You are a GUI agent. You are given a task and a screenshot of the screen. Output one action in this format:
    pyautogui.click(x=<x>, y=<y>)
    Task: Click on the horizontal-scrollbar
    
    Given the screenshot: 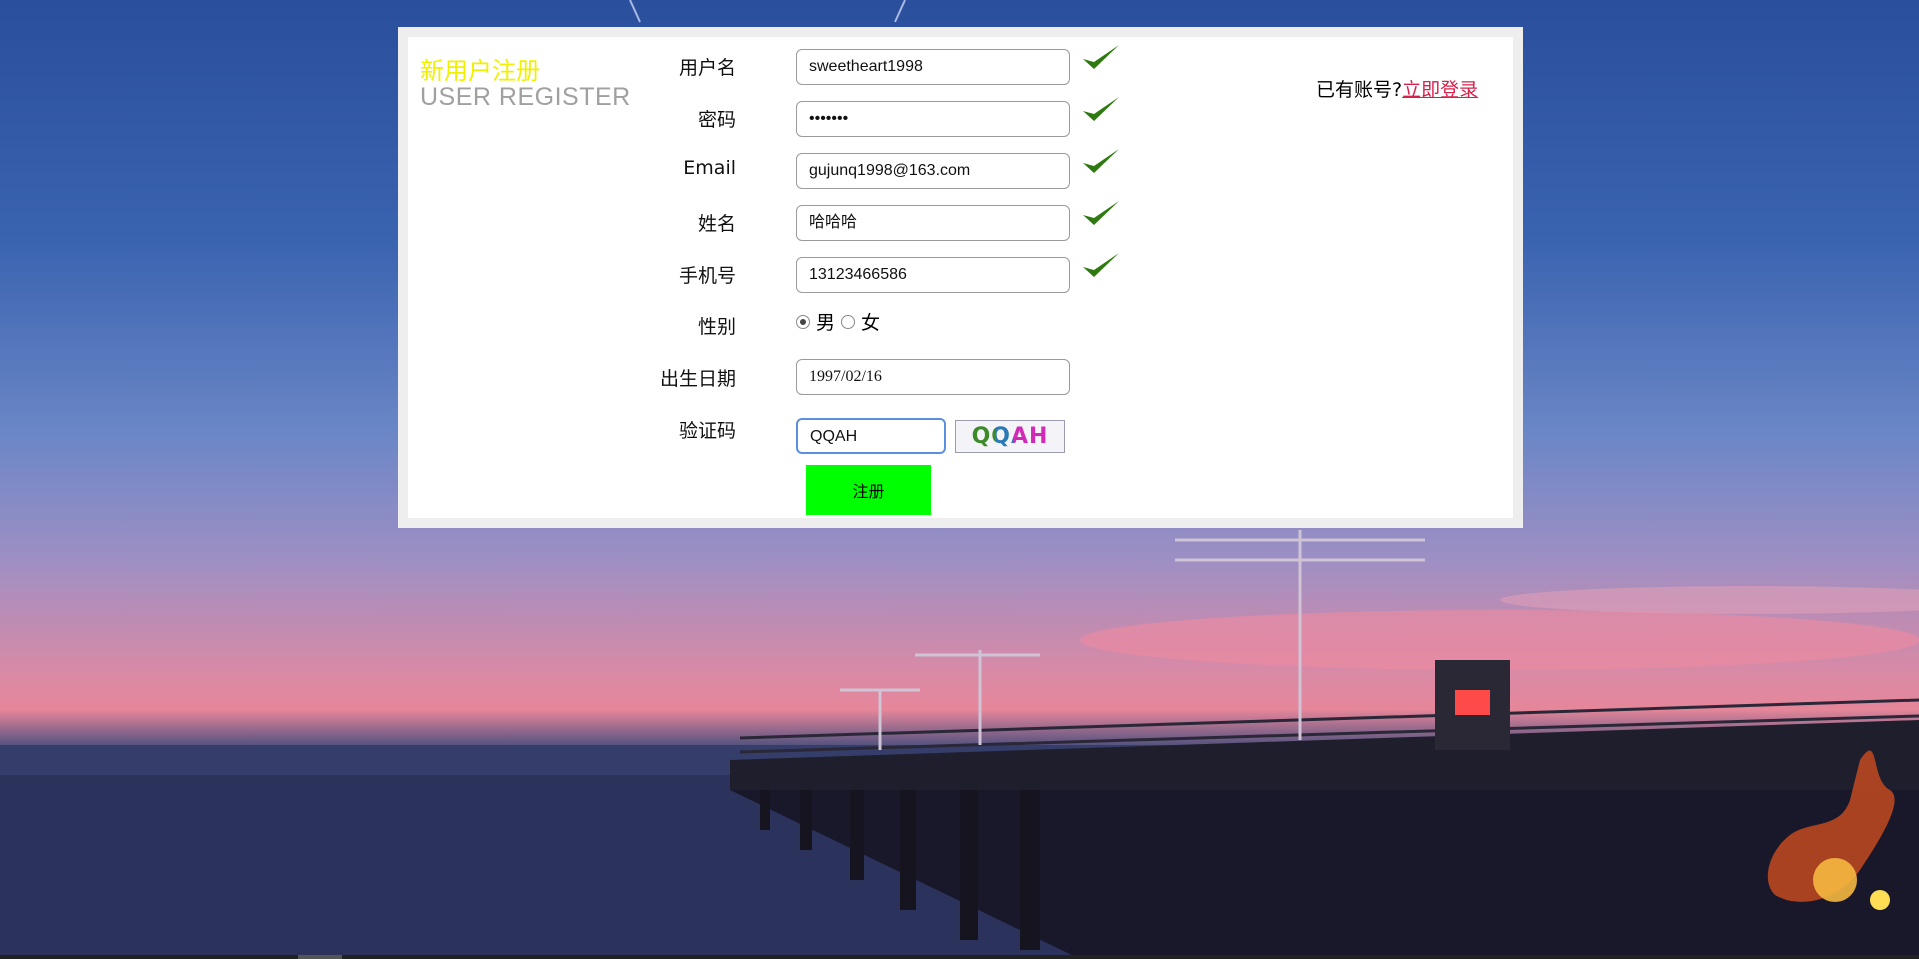 What is the action you would take?
    pyautogui.click(x=959, y=957)
    